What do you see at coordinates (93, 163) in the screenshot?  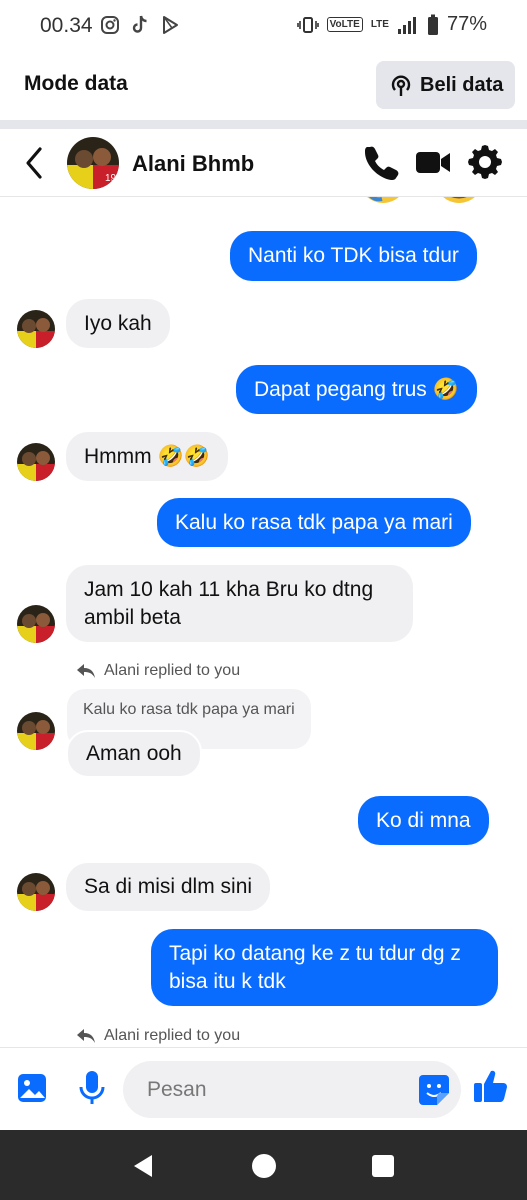 I see `contact-avatar: 19` at bounding box center [93, 163].